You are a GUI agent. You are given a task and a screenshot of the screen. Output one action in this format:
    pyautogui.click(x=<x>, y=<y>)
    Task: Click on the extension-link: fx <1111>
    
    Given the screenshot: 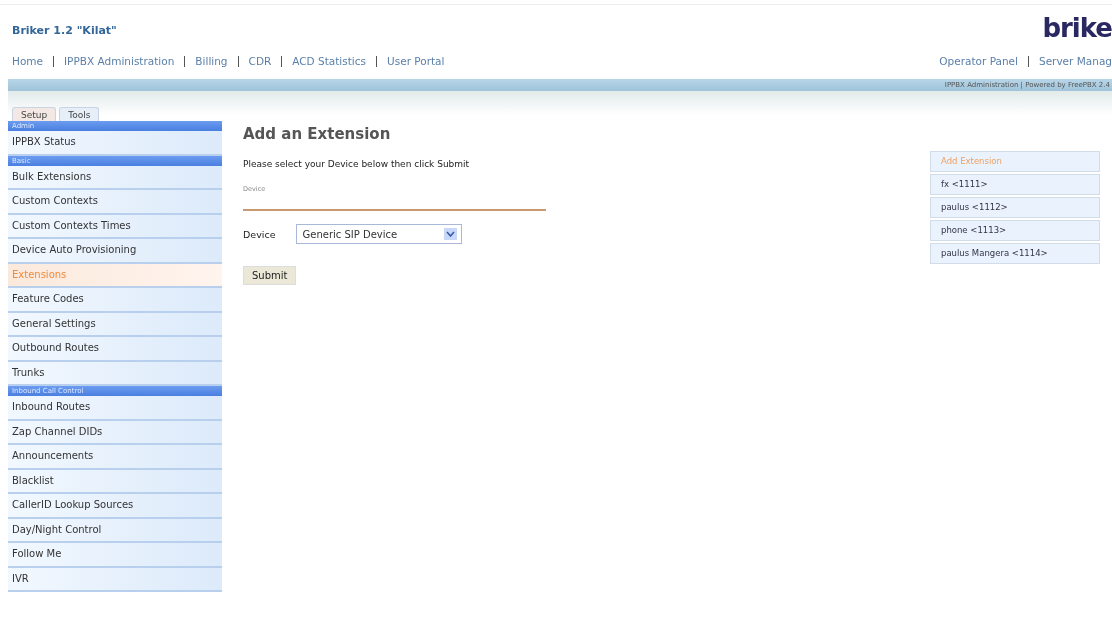 What is the action you would take?
    pyautogui.click(x=1015, y=184)
    